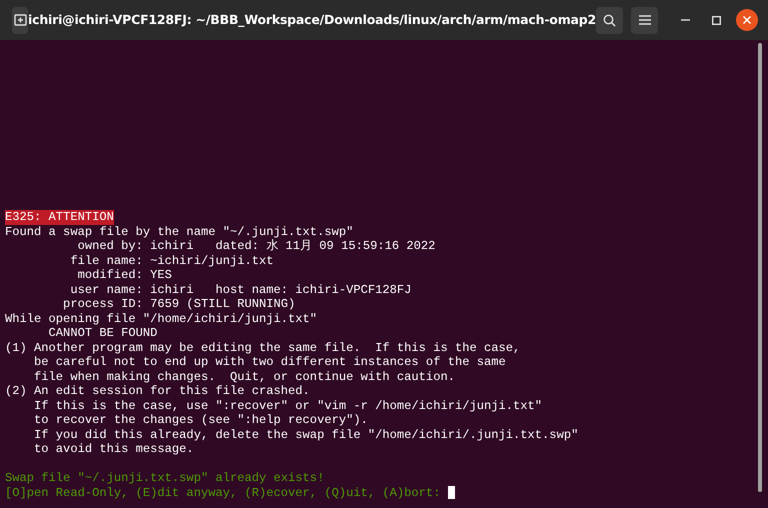 The height and width of the screenshot is (508, 768). Describe the element at coordinates (59, 217) in the screenshot. I see `error-message: E325: ATTENTION` at that location.